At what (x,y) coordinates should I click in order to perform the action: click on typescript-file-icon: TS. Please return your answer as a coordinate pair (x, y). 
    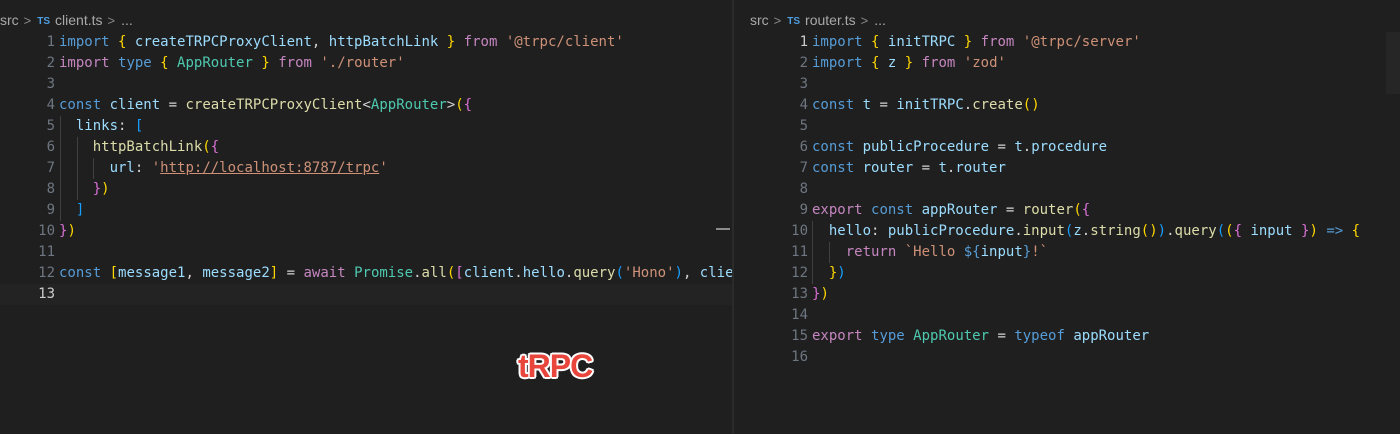
    Looking at the image, I should click on (794, 21).